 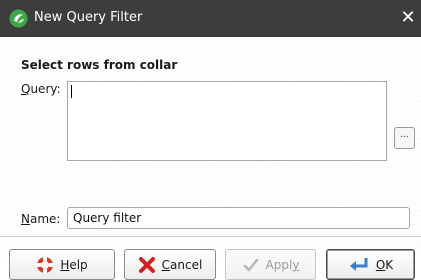 I want to click on apply-button: Apply, so click(x=270, y=264).